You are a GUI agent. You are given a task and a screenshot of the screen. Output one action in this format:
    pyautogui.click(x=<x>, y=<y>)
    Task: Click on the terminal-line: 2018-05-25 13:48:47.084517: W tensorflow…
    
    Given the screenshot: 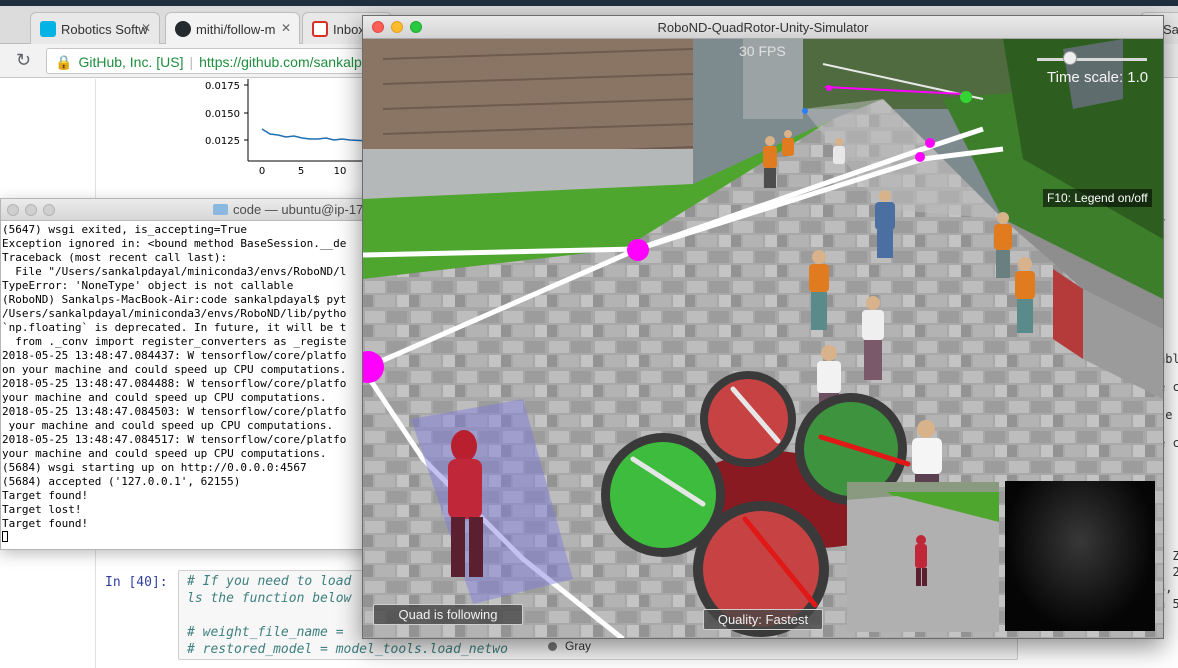 What is the action you would take?
    pyautogui.click(x=174, y=439)
    